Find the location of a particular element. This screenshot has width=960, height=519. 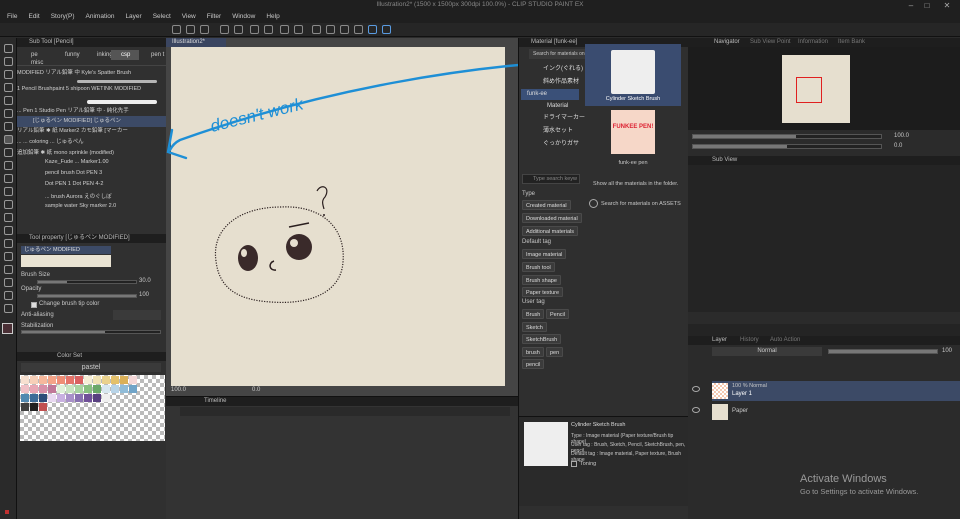

tree-item: ドライマーカー is located at coordinates (567, 118).